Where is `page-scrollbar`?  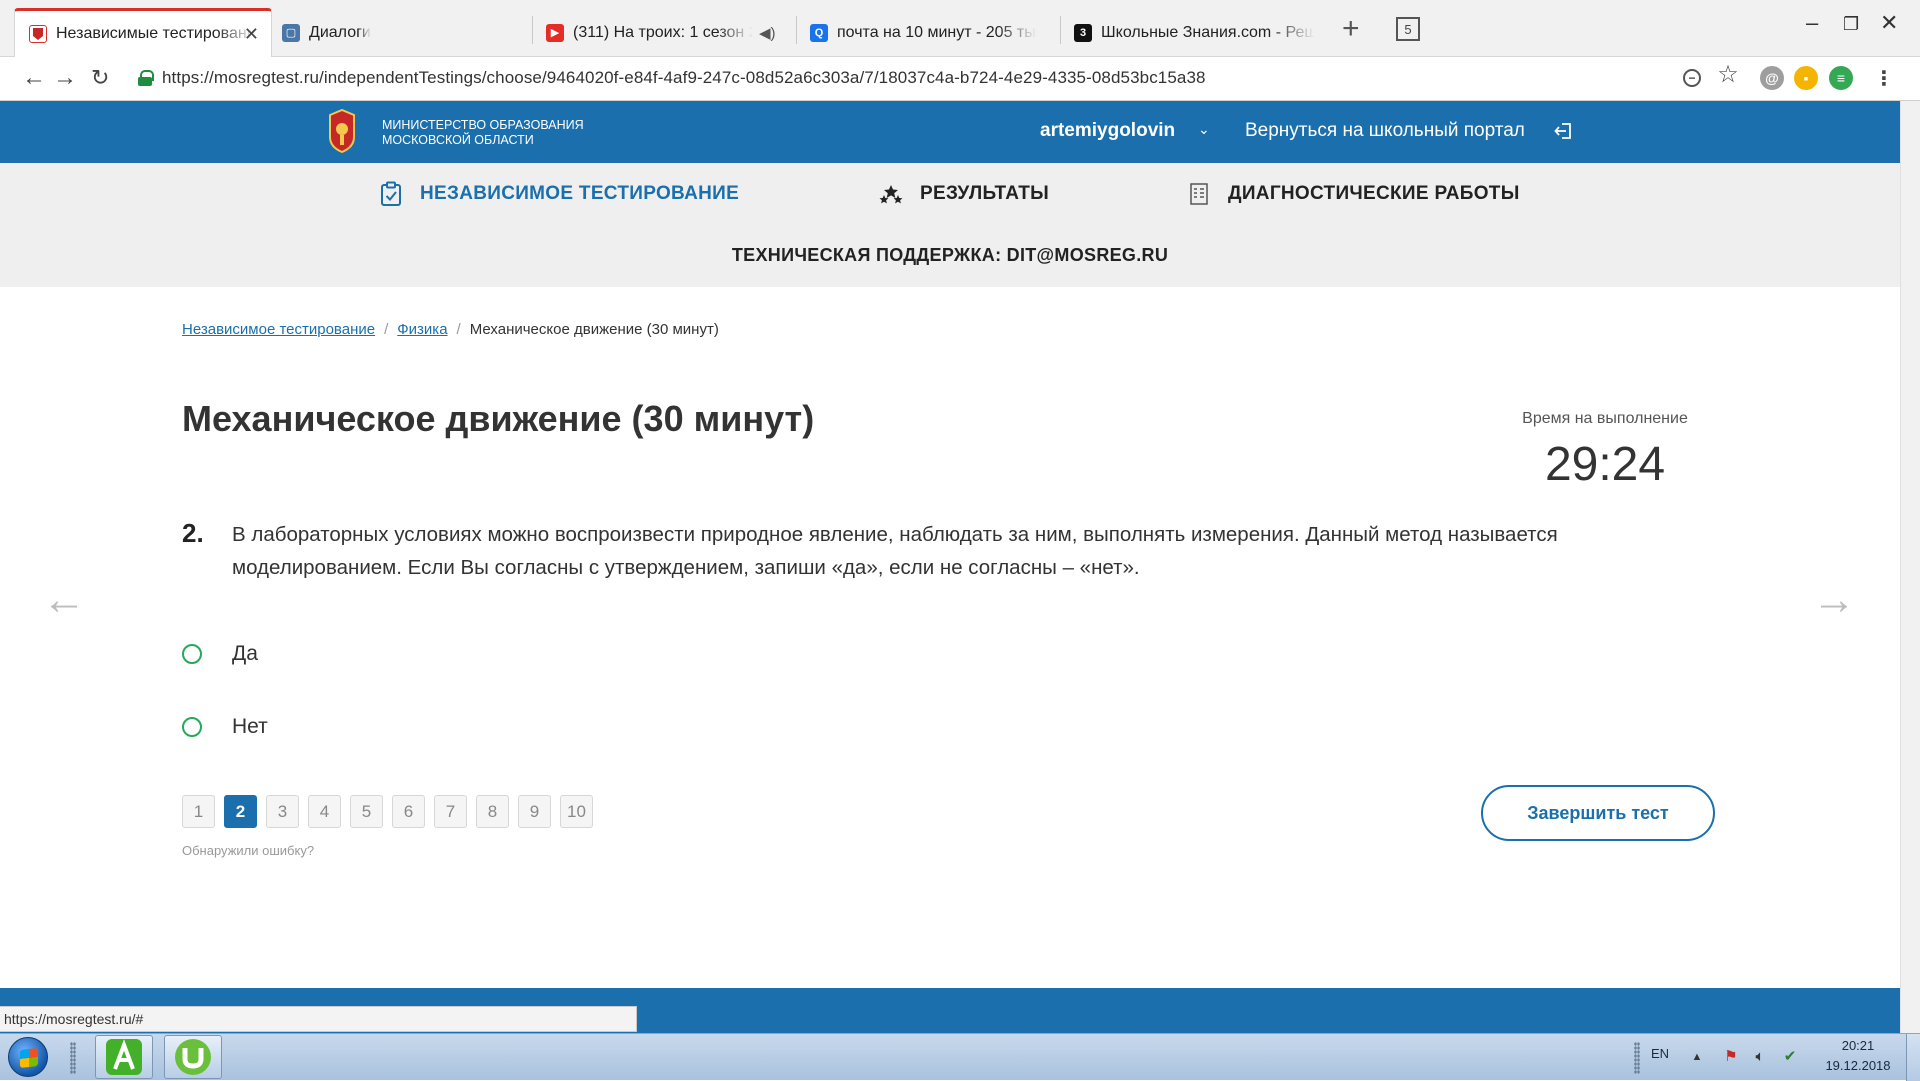 page-scrollbar is located at coordinates (1910, 567).